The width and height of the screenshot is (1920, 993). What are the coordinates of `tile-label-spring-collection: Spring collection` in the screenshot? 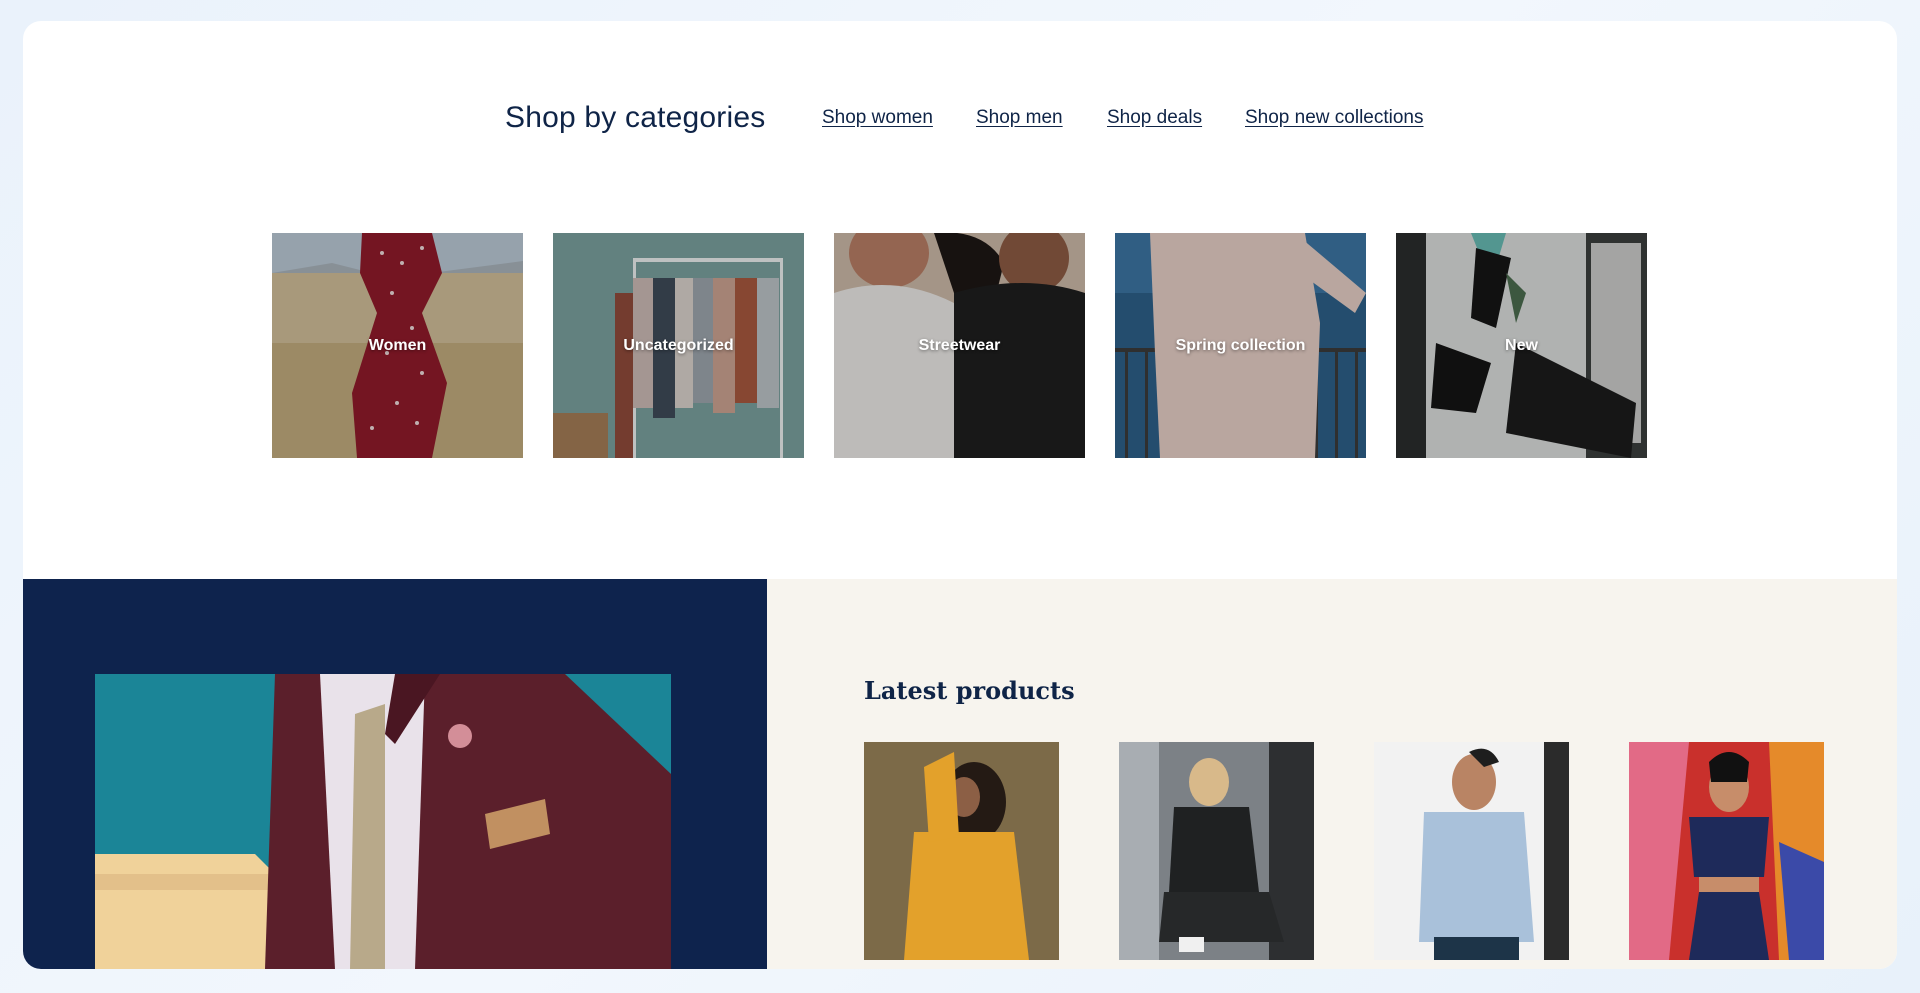 It's located at (1240, 345).